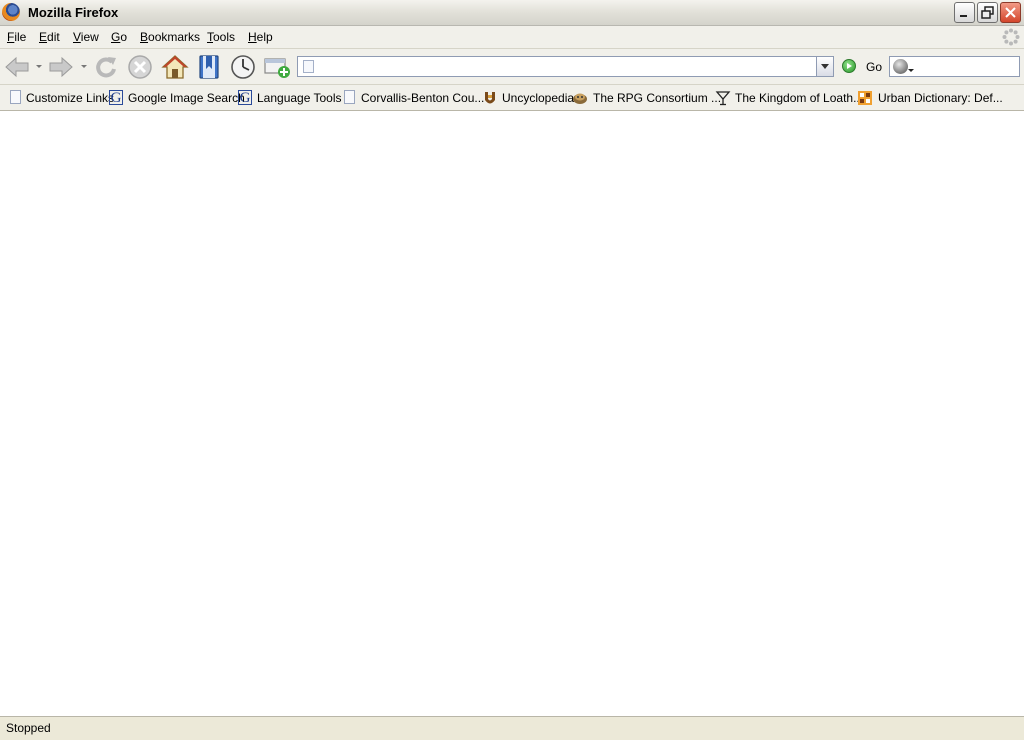 This screenshot has width=1024, height=740. What do you see at coordinates (28, 728) in the screenshot?
I see `status-text: Stopped` at bounding box center [28, 728].